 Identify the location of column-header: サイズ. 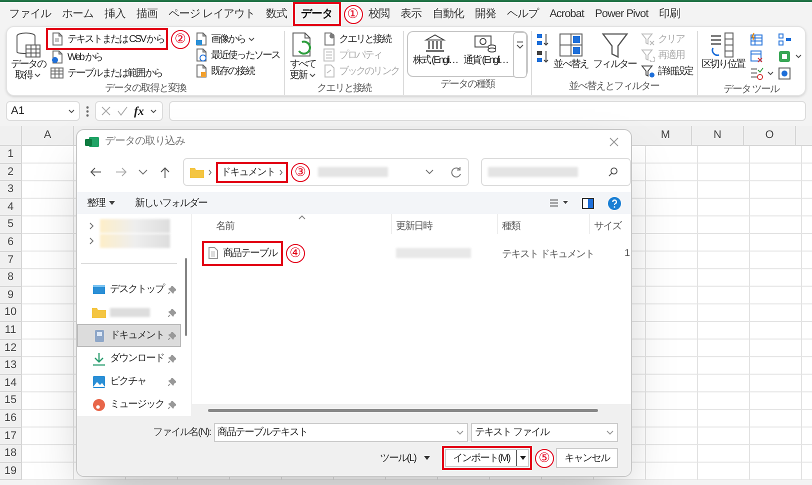
(610, 224).